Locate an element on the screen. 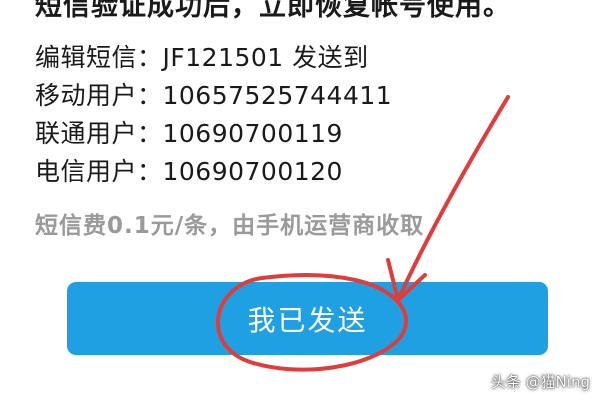  watermark: 头条 @猫Ning is located at coordinates (540, 382).